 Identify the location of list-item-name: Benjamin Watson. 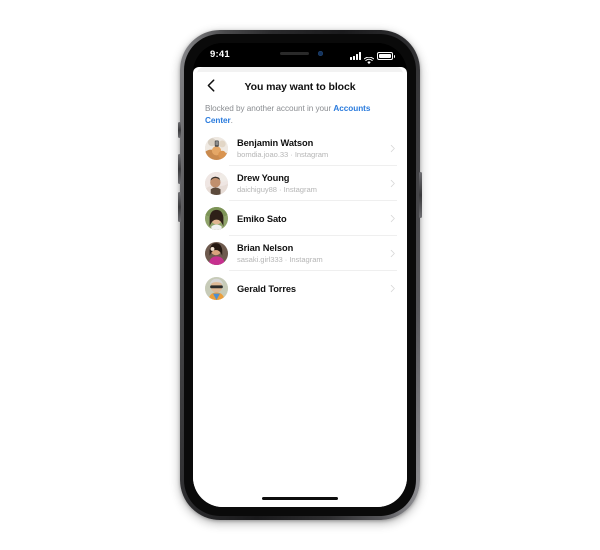
(275, 143).